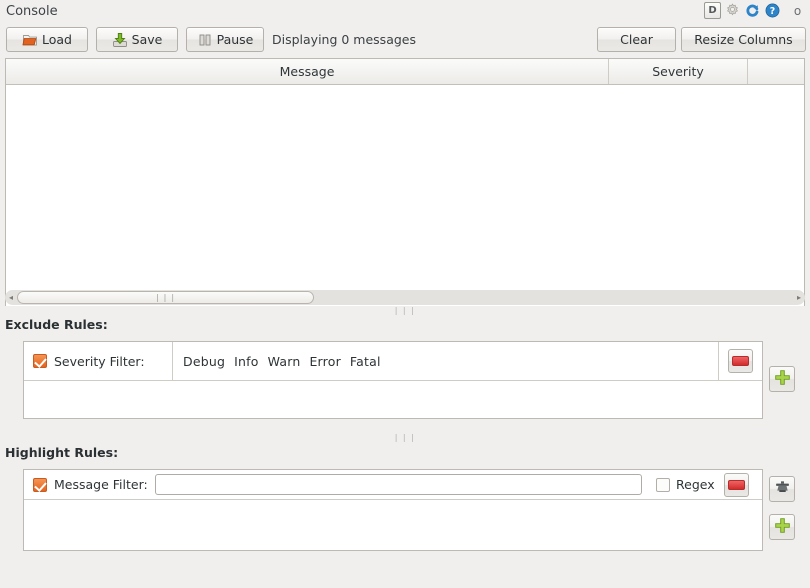 This screenshot has width=810, height=588. I want to click on save-disk-icon, so click(120, 40).